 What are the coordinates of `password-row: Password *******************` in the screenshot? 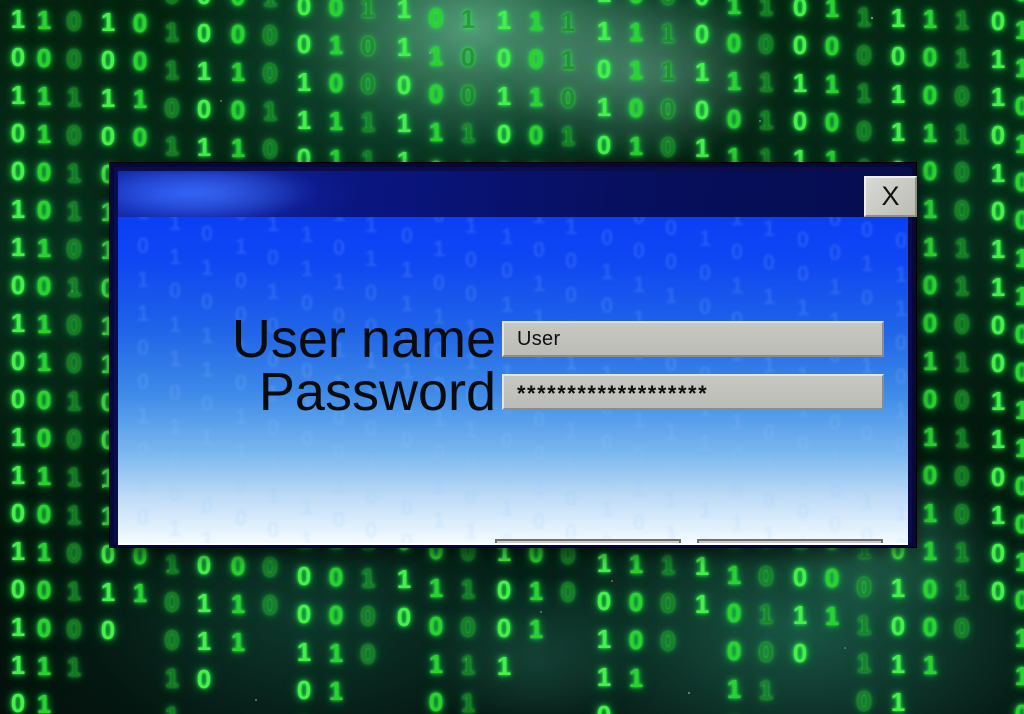 It's located at (520, 392).